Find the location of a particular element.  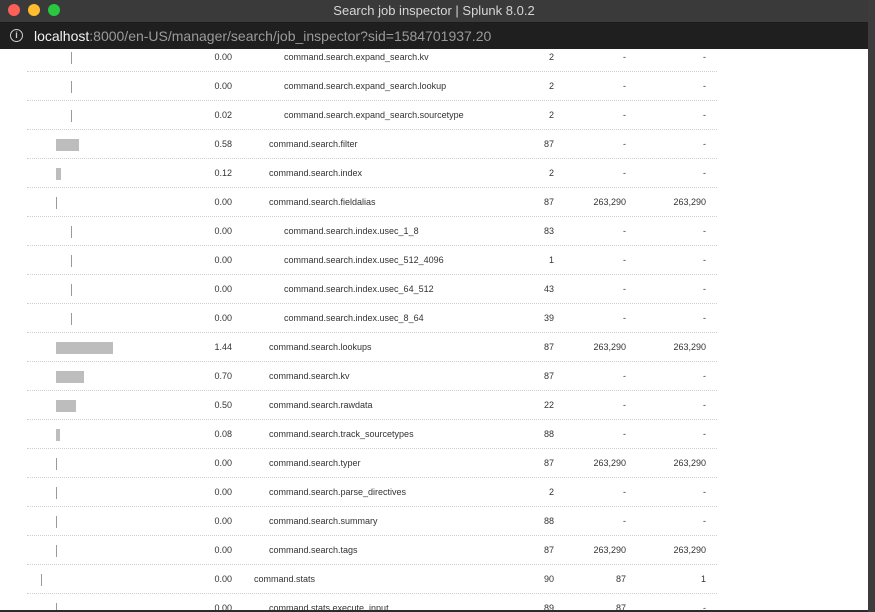

url-host: localhost is located at coordinates (62, 36).